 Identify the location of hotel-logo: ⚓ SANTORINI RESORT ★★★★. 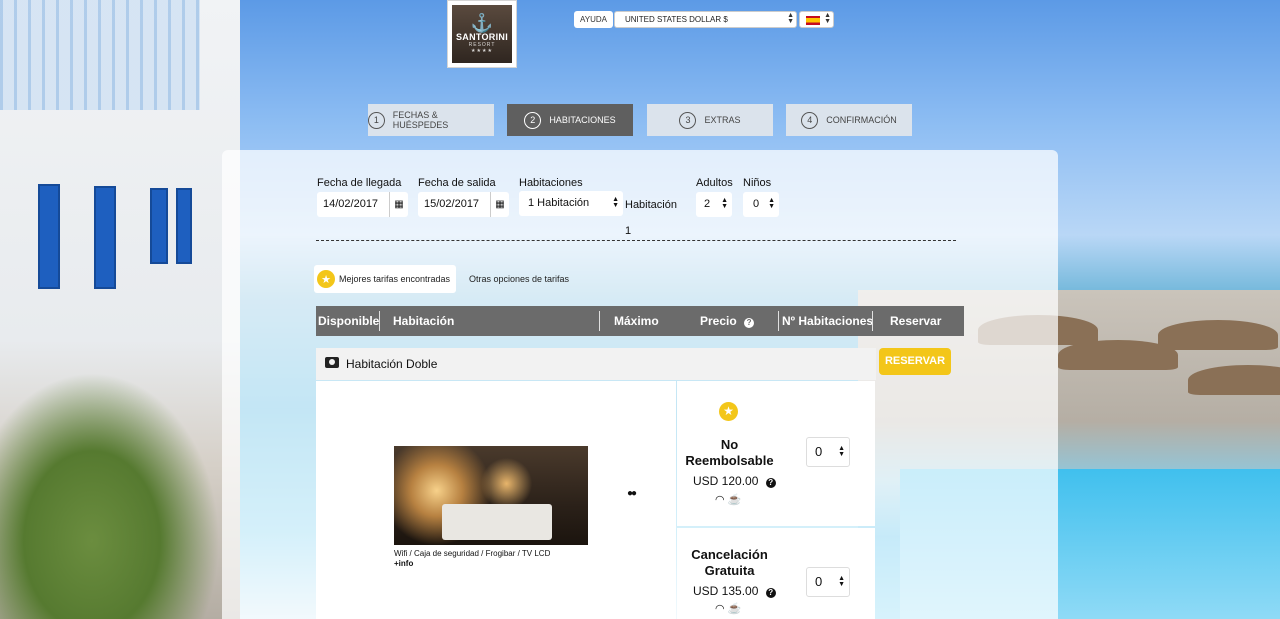
(482, 34).